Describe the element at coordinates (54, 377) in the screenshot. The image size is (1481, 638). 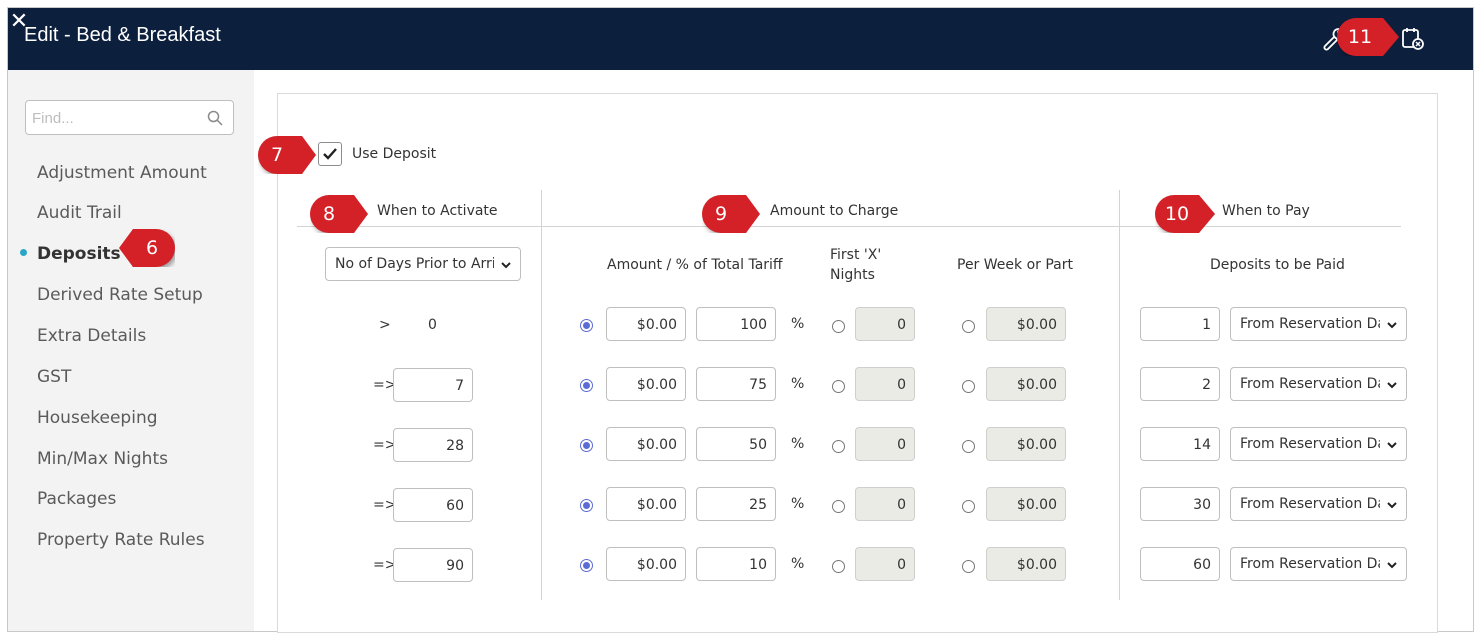
I see `sidebar-item-gst: GST` at that location.